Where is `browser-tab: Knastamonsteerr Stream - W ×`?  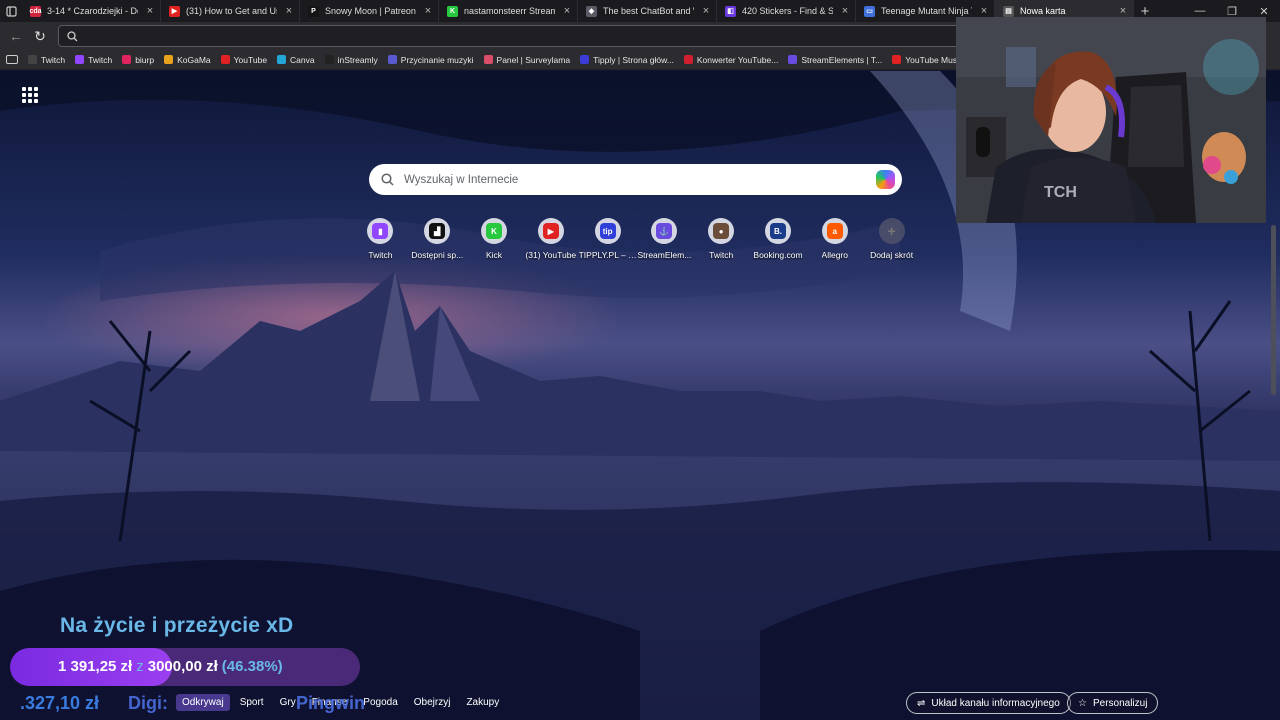
browser-tab: Knastamonsteerr Stream - W × is located at coordinates (508, 11).